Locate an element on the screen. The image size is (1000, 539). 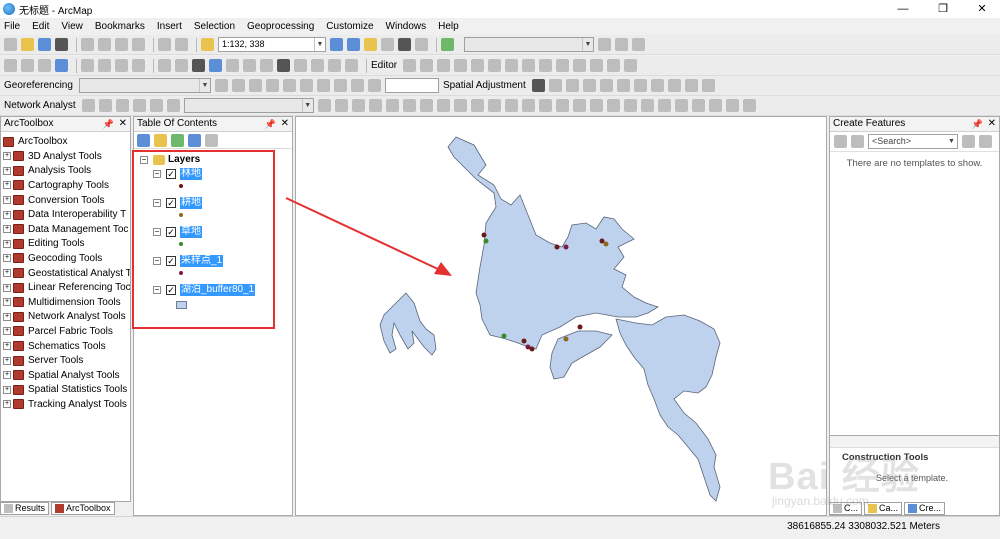
list-by-visibility-icon is located at coordinates (177, 140).